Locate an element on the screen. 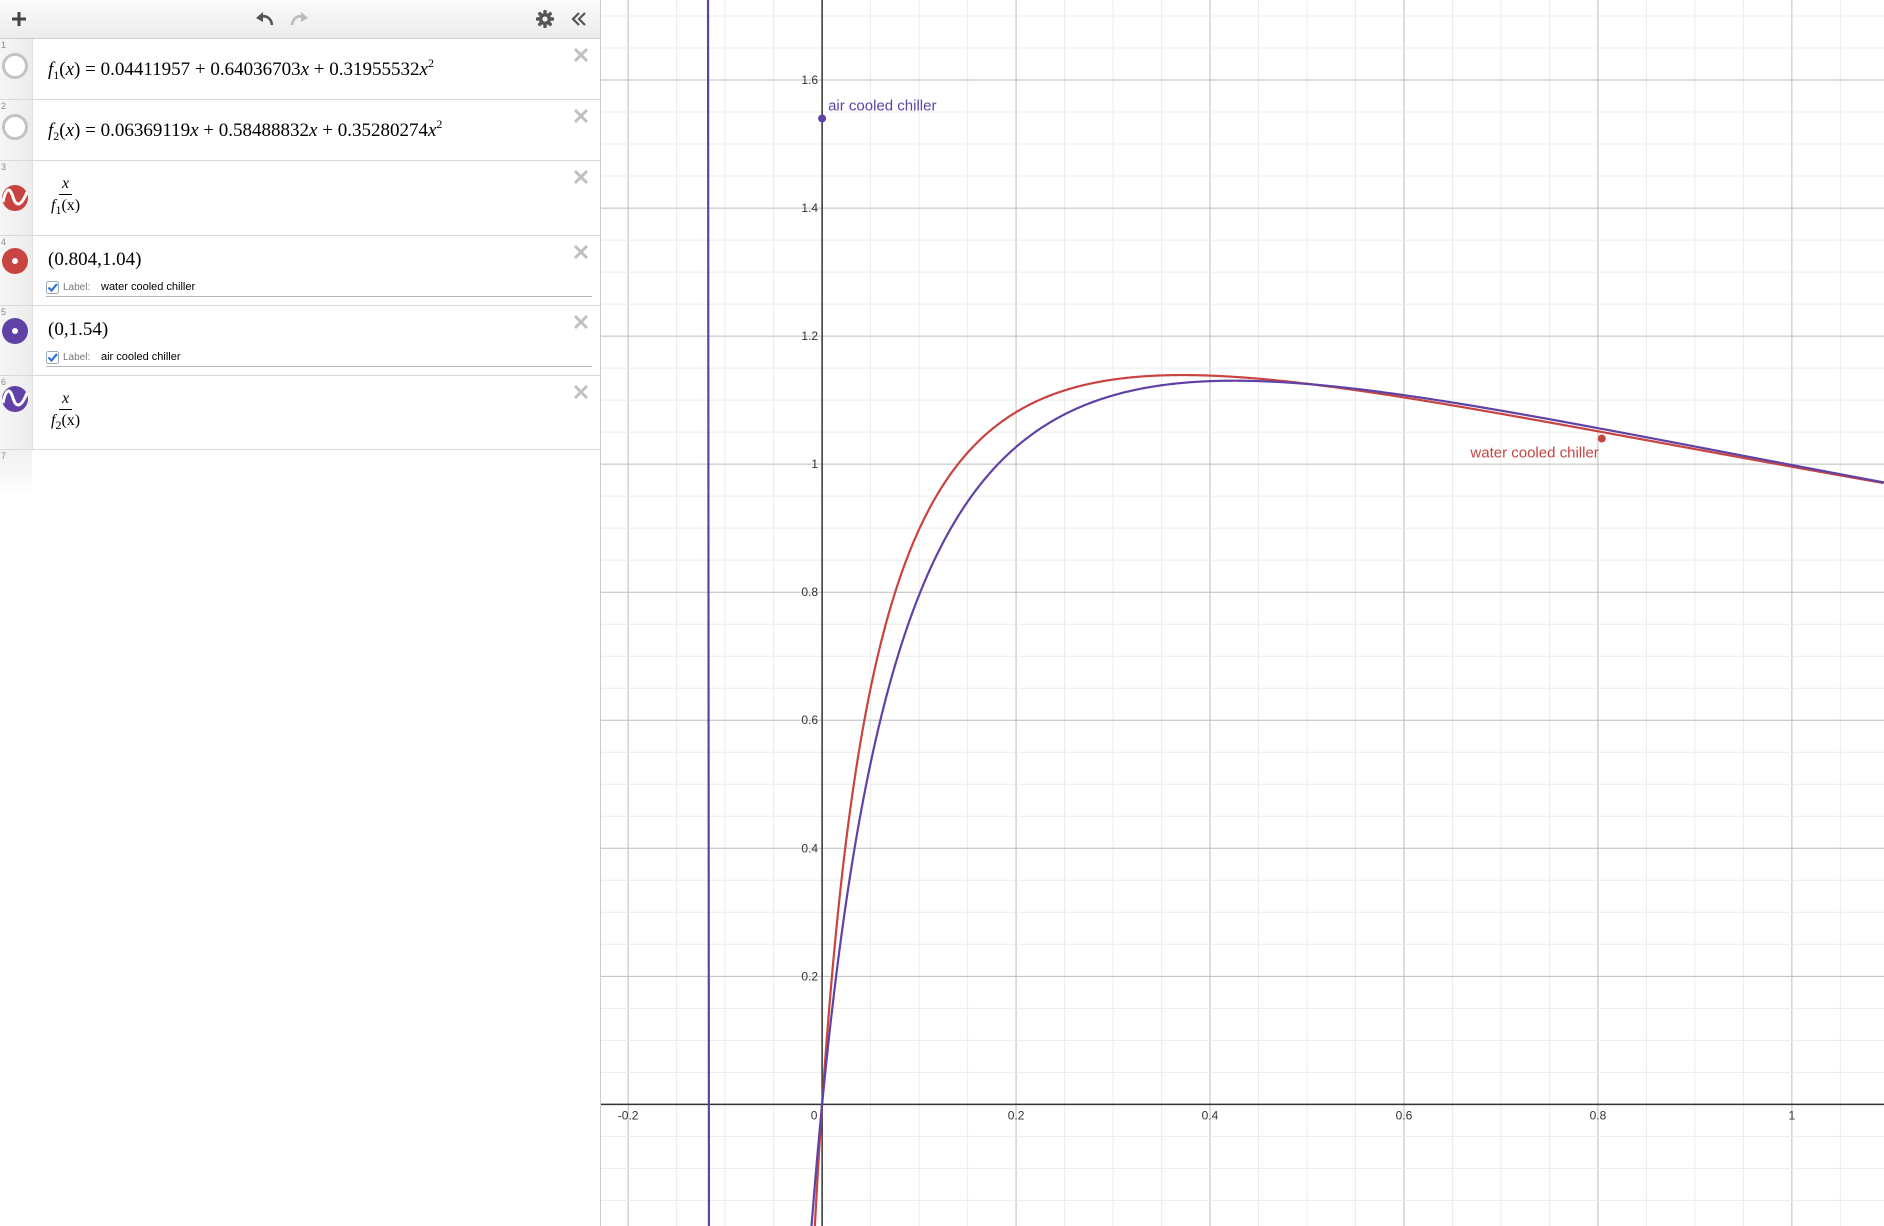  expression-term: + 0.31955532 is located at coordinates (364, 69).